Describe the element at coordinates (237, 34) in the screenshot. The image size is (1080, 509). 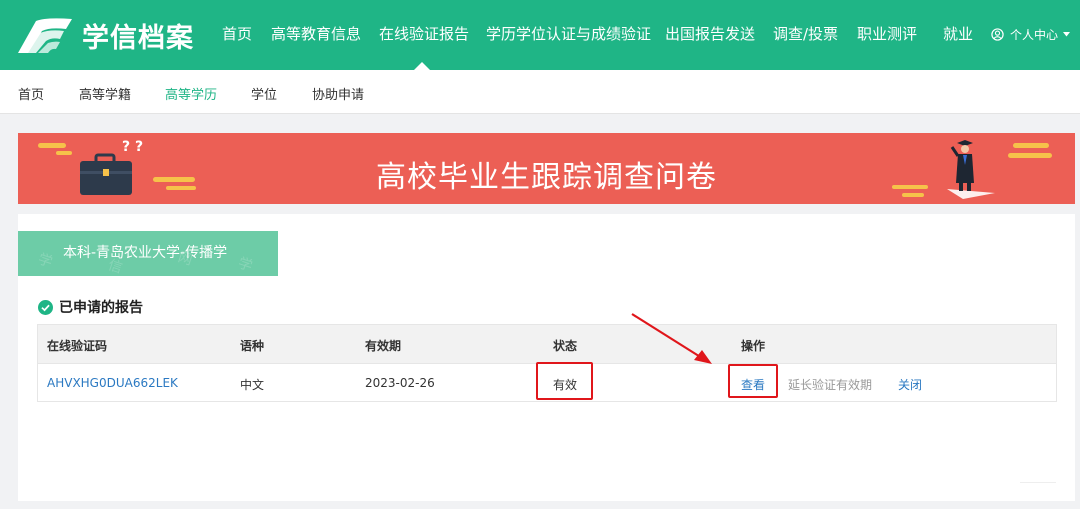
I see `nav-home: 首页` at that location.